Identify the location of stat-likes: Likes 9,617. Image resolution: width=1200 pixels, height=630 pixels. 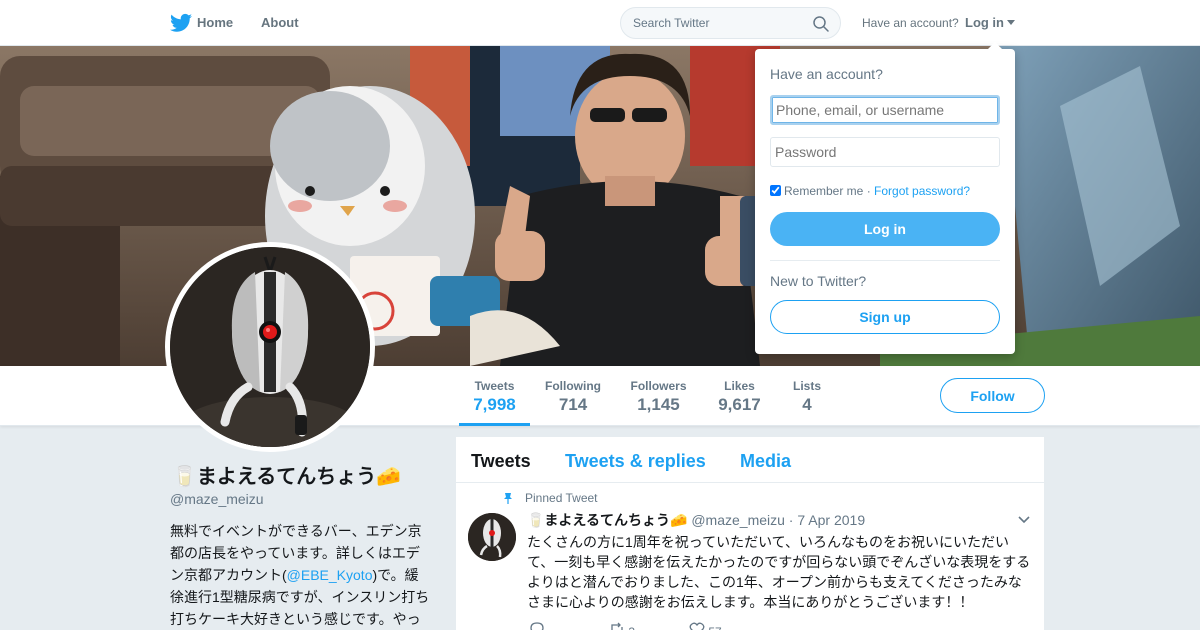
(739, 396).